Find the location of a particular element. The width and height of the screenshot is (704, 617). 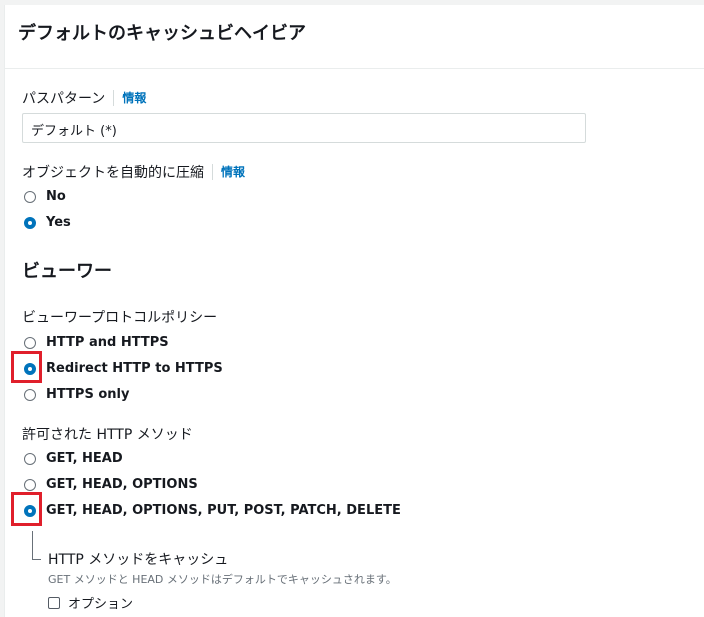

methods-option-get-head-options: GET, HEAD, OPTIONS is located at coordinates (111, 484).